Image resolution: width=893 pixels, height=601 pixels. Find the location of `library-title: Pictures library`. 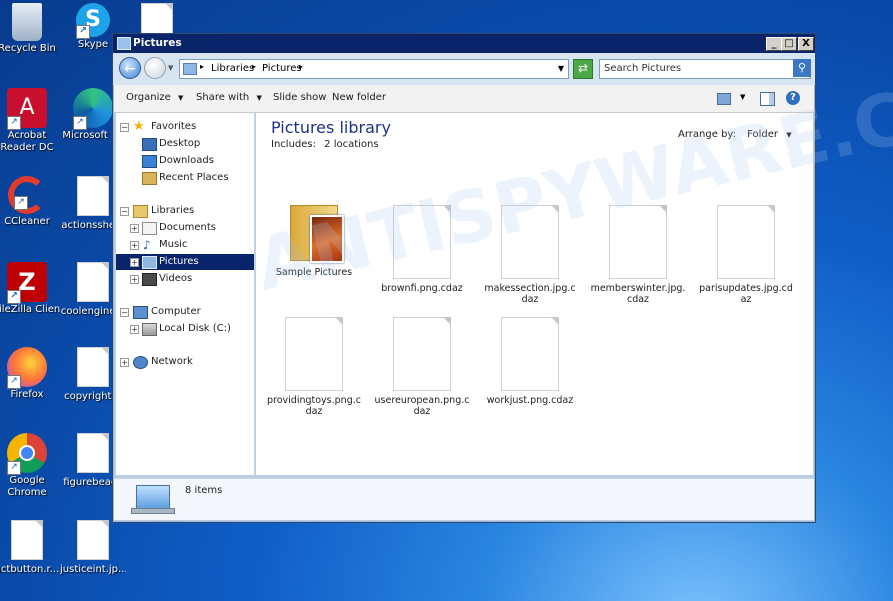

library-title: Pictures library is located at coordinates (331, 127).